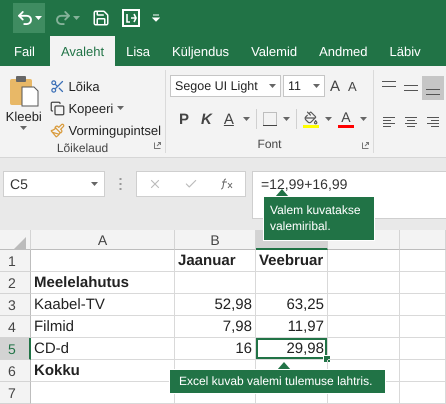 The image size is (446, 404). What do you see at coordinates (101, 18) in the screenshot?
I see `save-icon` at bounding box center [101, 18].